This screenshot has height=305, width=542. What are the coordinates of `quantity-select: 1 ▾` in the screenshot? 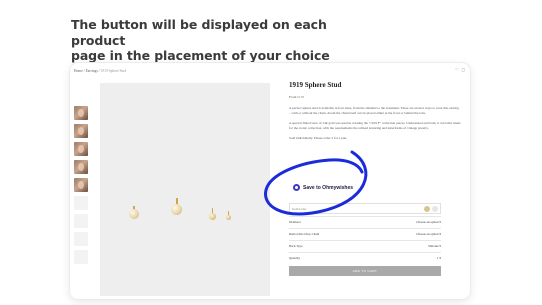 It's located at (439, 258).